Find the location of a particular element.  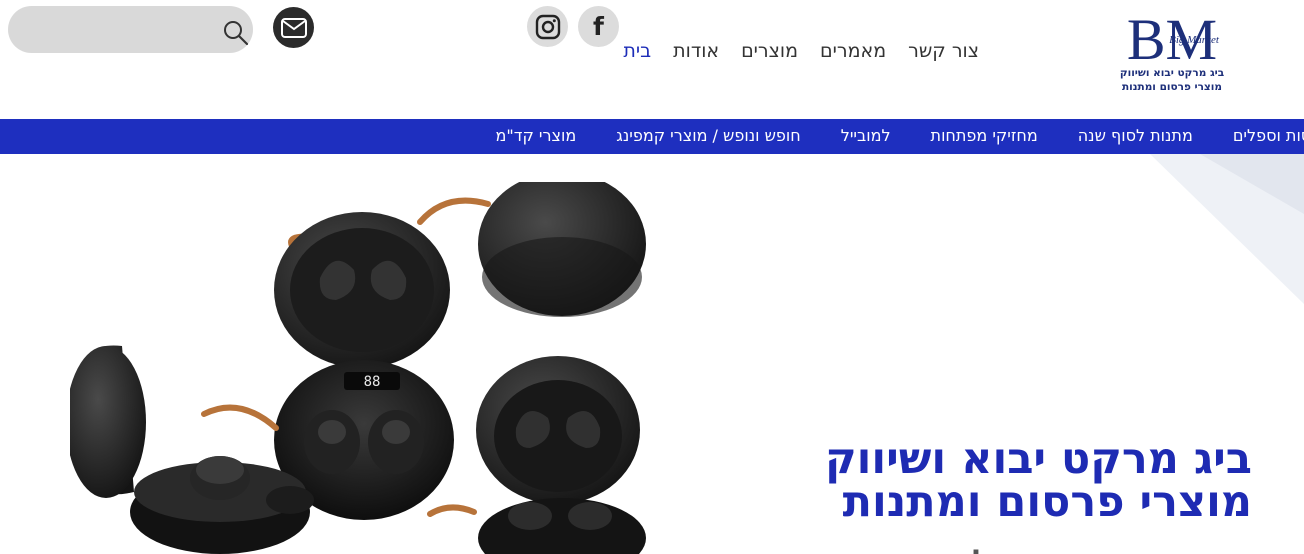

search-input is located at coordinates (116, 30).